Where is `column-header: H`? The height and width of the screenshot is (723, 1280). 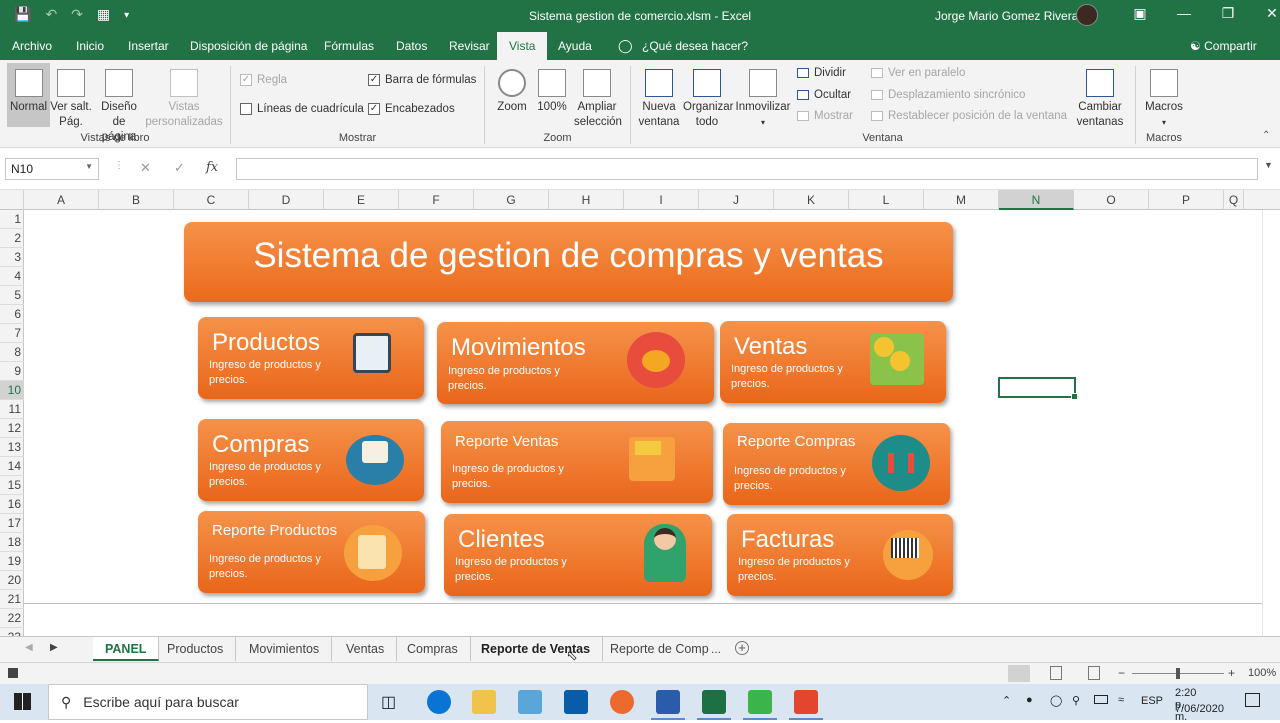
column-header: H is located at coordinates (586, 200).